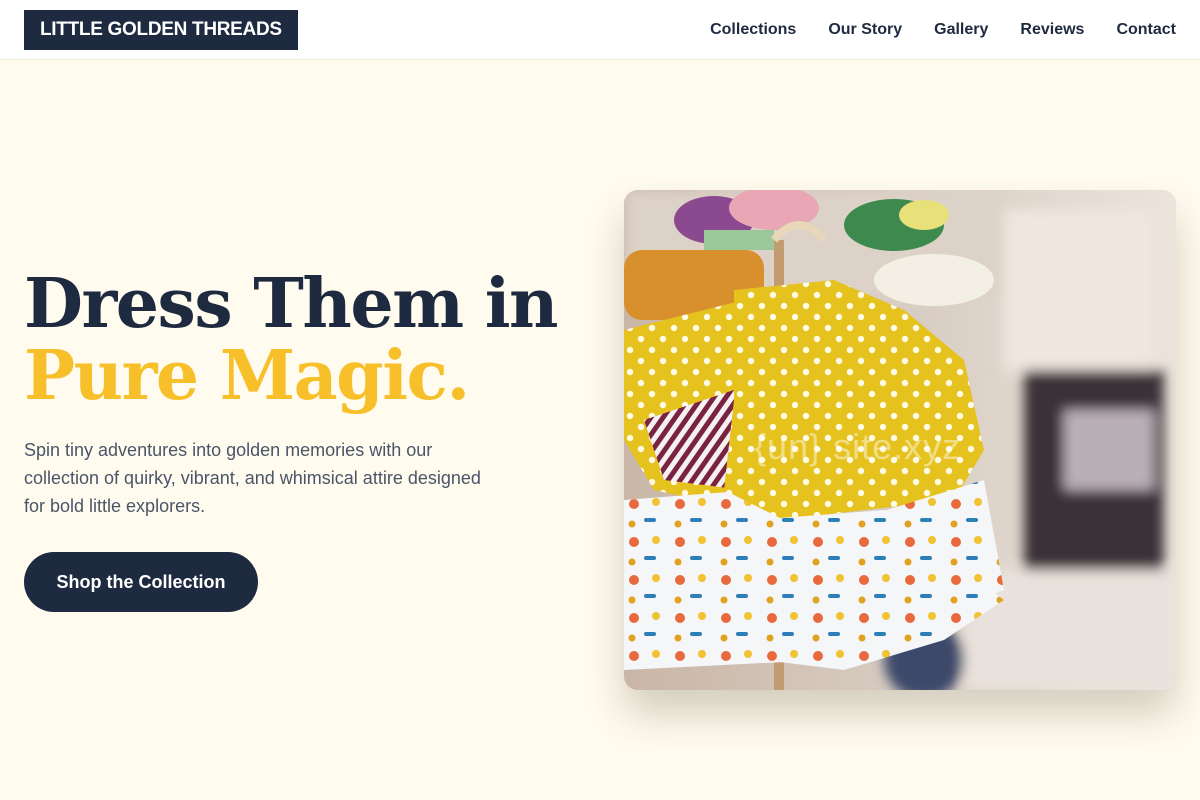 The image size is (1200, 800). What do you see at coordinates (865, 30) in the screenshot?
I see `nav-link-our-story: Our Story` at bounding box center [865, 30].